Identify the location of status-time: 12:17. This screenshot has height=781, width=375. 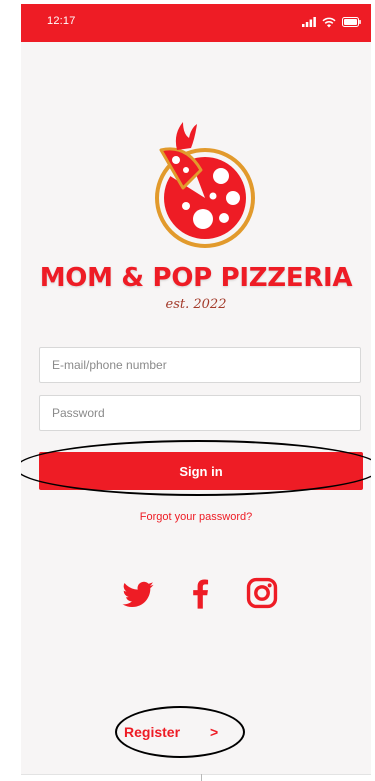
(61, 21).